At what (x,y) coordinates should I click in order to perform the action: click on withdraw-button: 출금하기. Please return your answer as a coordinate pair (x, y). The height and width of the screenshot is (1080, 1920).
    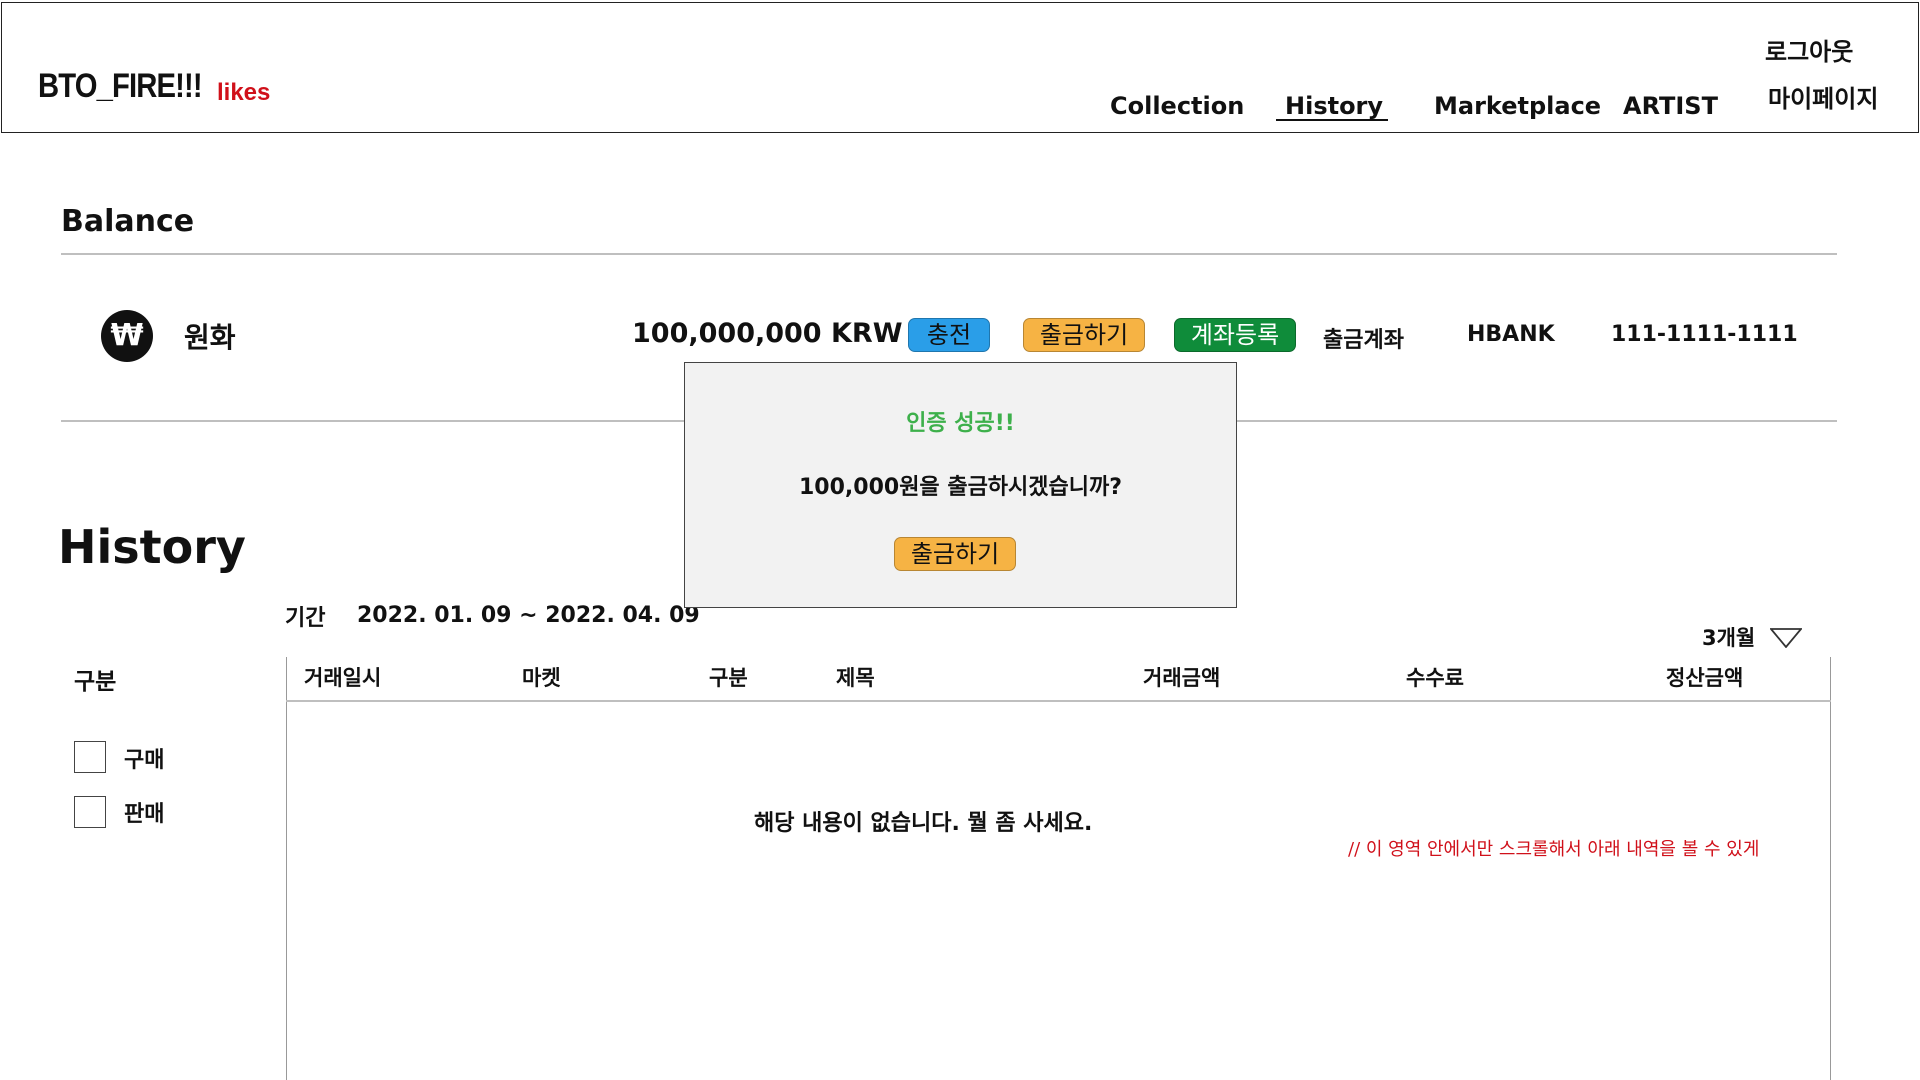
    Looking at the image, I should click on (1084, 335).